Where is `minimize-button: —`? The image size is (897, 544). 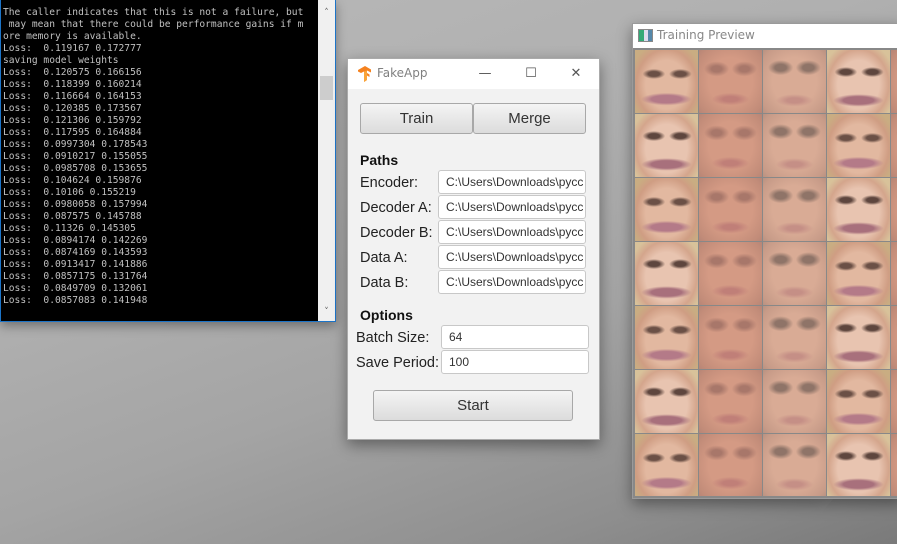
minimize-button: — is located at coordinates (485, 74).